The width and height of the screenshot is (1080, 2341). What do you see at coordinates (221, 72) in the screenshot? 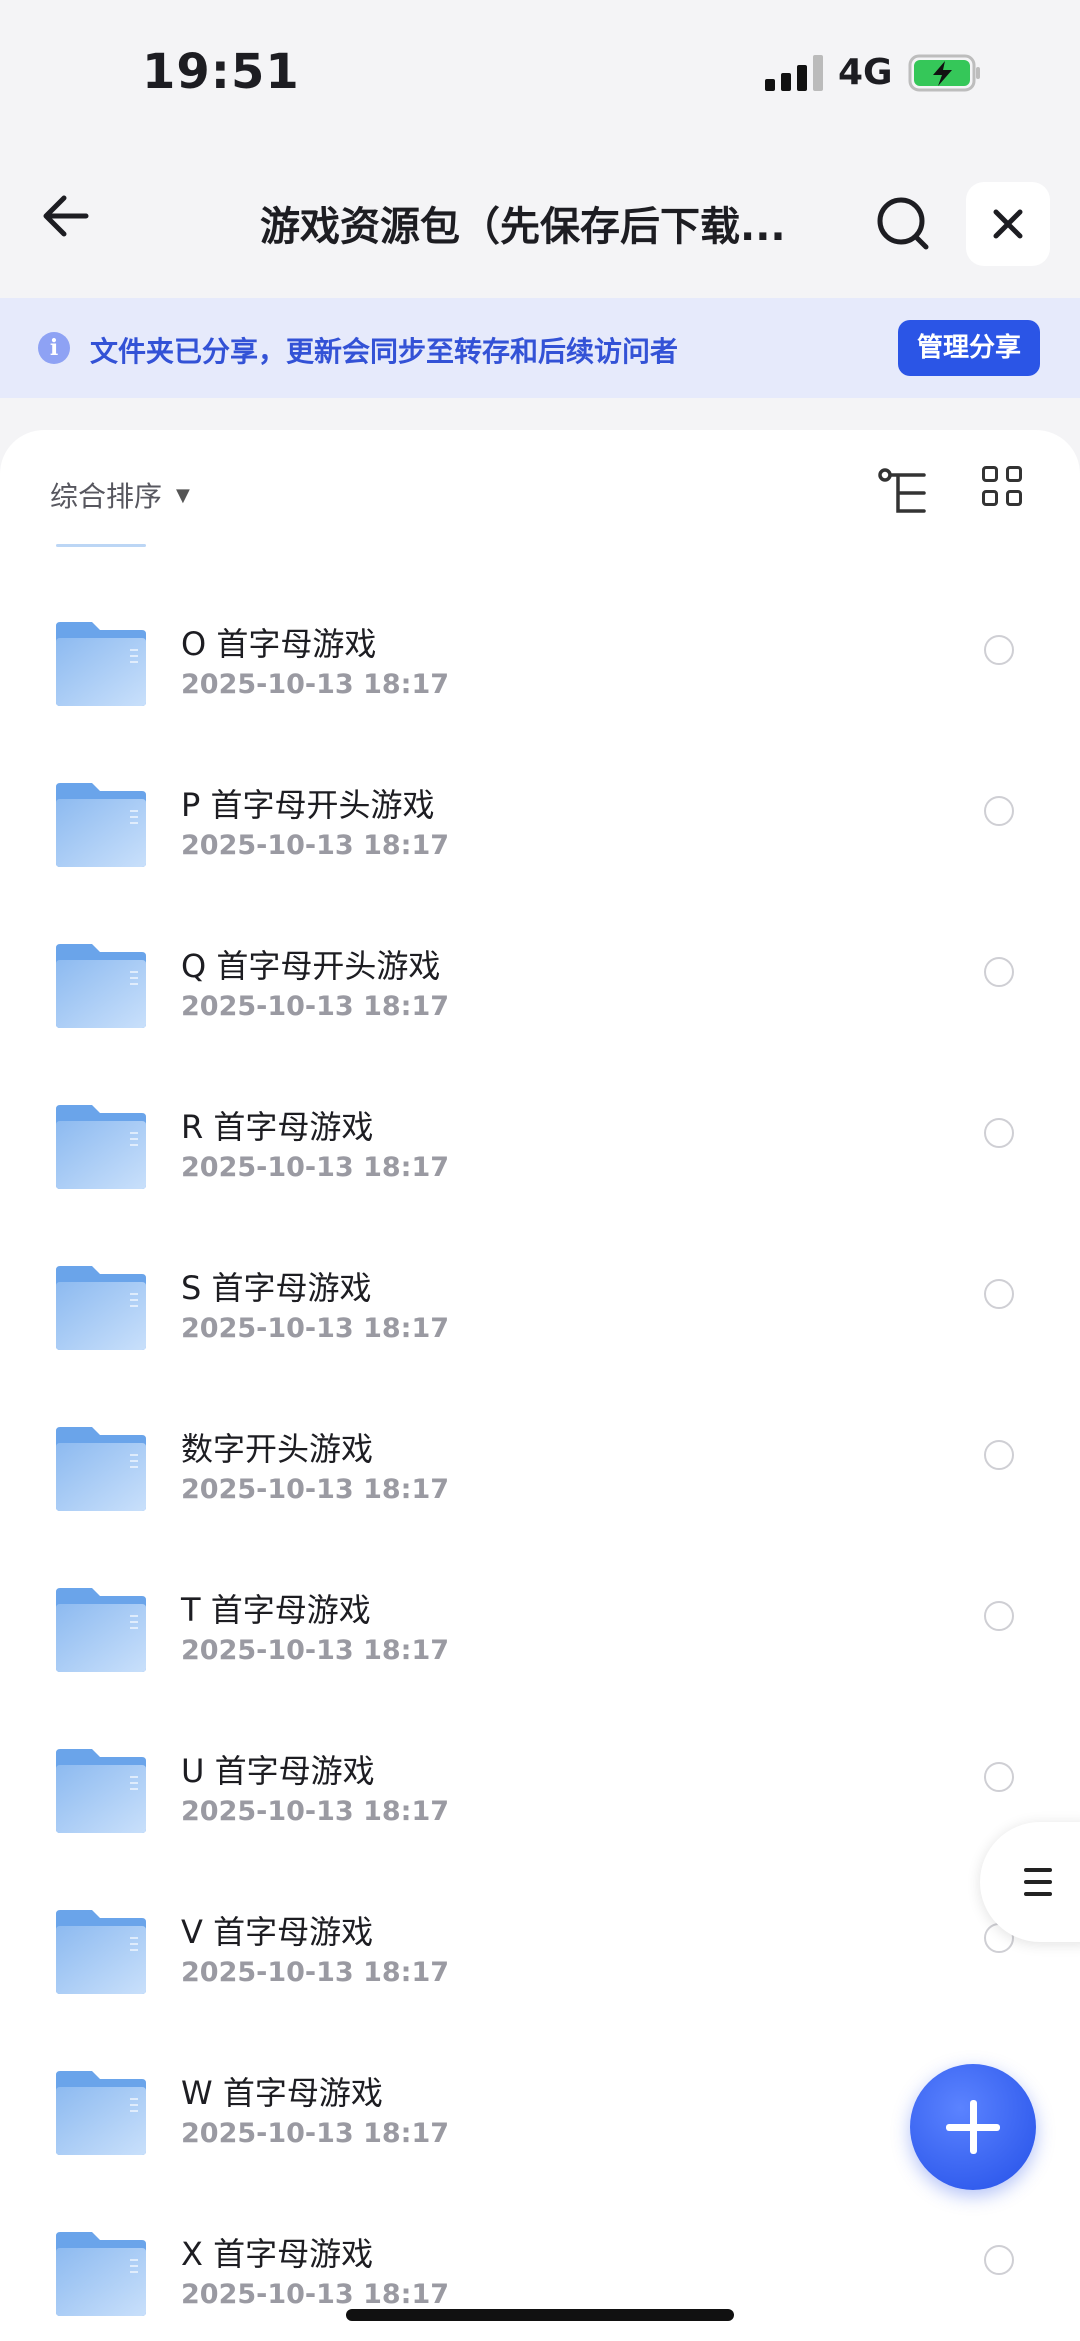
I see `status-time: 19:51` at bounding box center [221, 72].